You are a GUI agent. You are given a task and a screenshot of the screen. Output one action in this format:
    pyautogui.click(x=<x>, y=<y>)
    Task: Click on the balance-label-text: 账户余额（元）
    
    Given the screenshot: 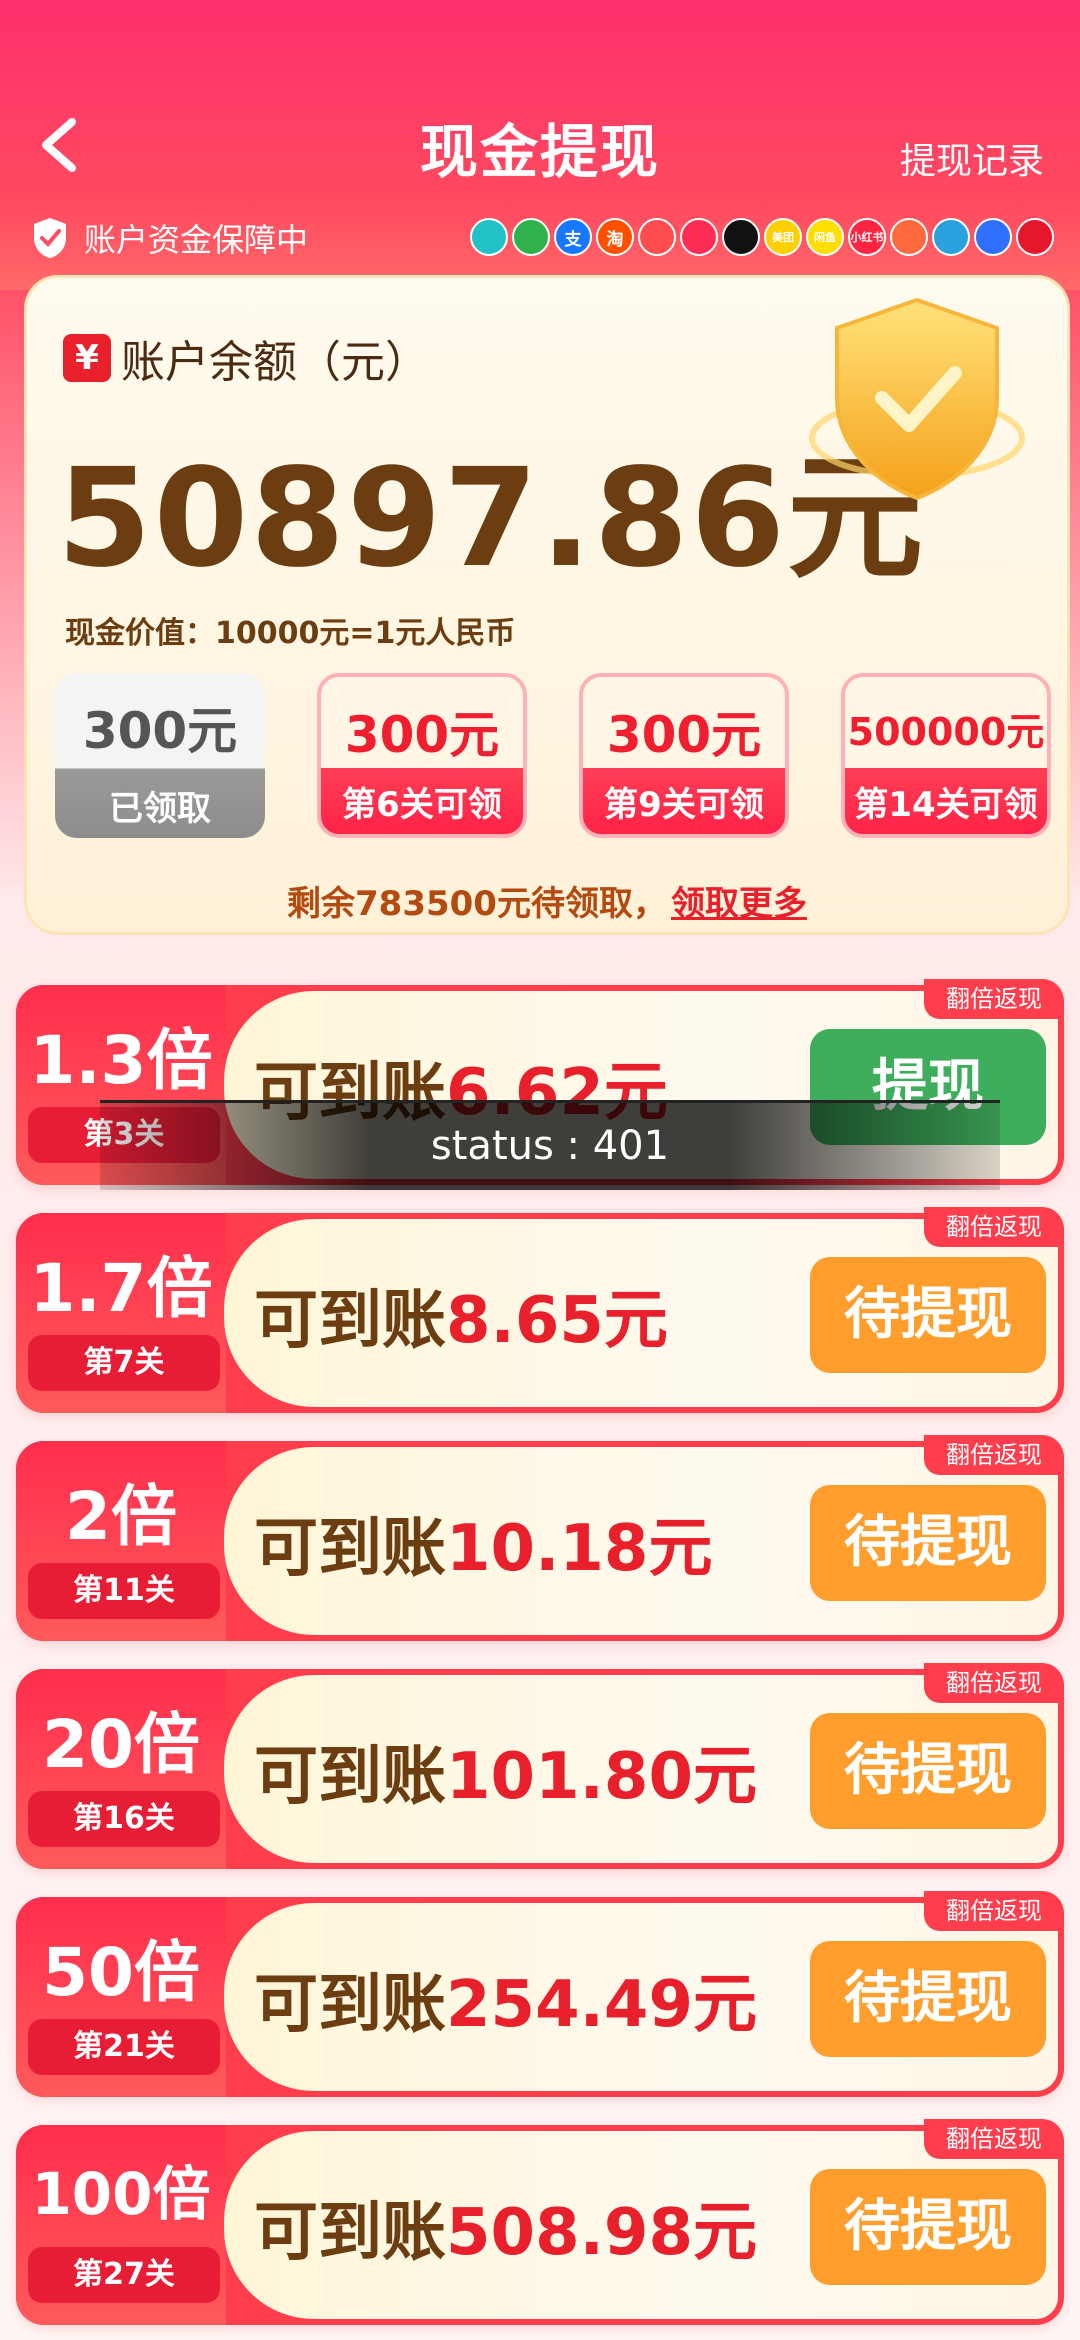 What is the action you would take?
    pyautogui.click(x=275, y=362)
    